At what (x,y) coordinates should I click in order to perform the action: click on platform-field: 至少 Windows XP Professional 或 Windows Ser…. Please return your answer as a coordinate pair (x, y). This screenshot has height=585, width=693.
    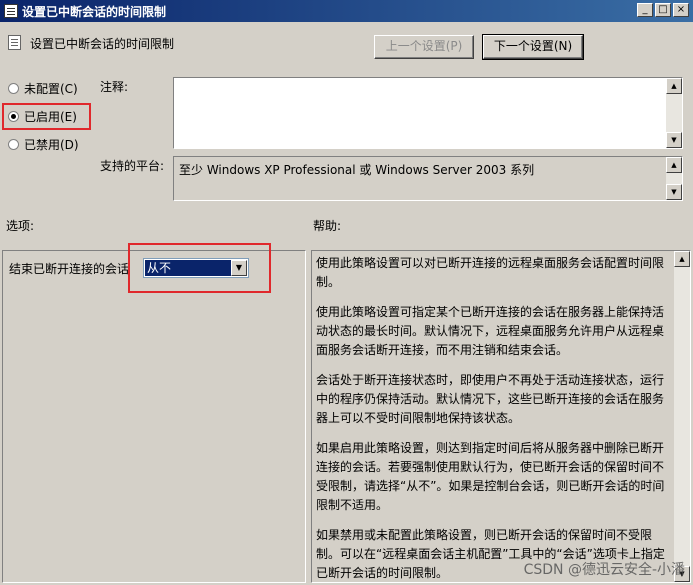
    Looking at the image, I should click on (428, 178).